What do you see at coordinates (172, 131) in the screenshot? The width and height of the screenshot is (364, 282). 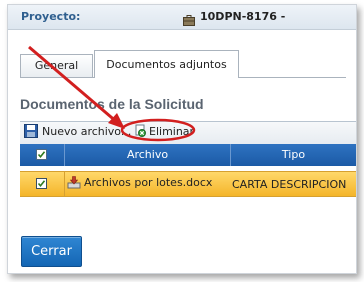 I see `delete-label: Eliminar` at bounding box center [172, 131].